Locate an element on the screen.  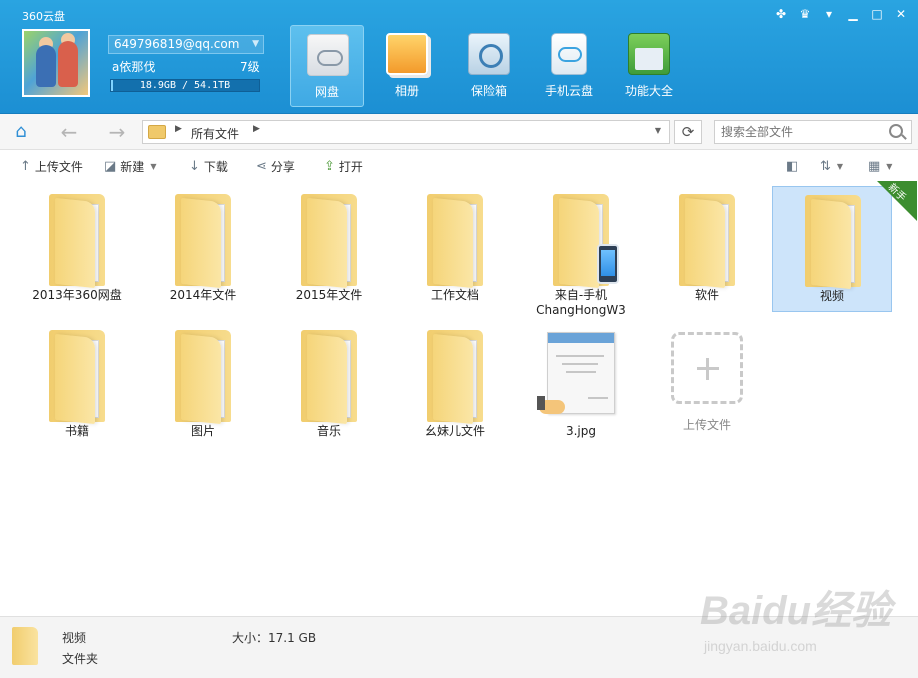
mobile-cloud-icon is located at coordinates (569, 54).